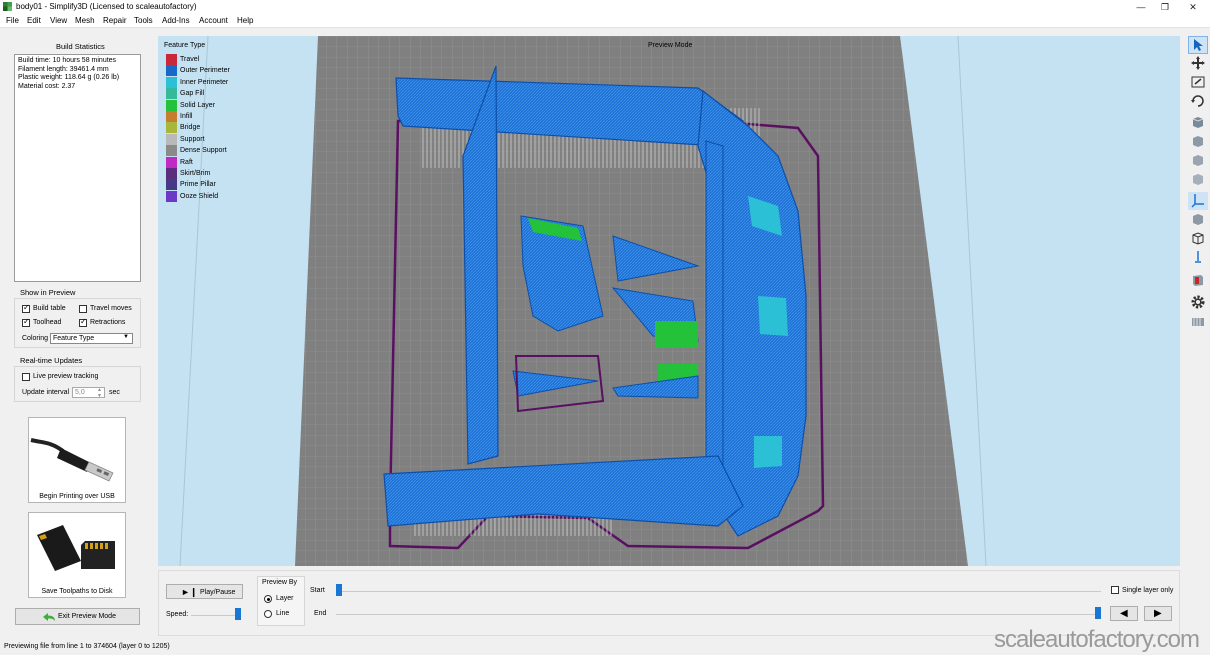 This screenshot has width=1210, height=655. What do you see at coordinates (718, 591) in the screenshot?
I see `start-slider-track` at bounding box center [718, 591].